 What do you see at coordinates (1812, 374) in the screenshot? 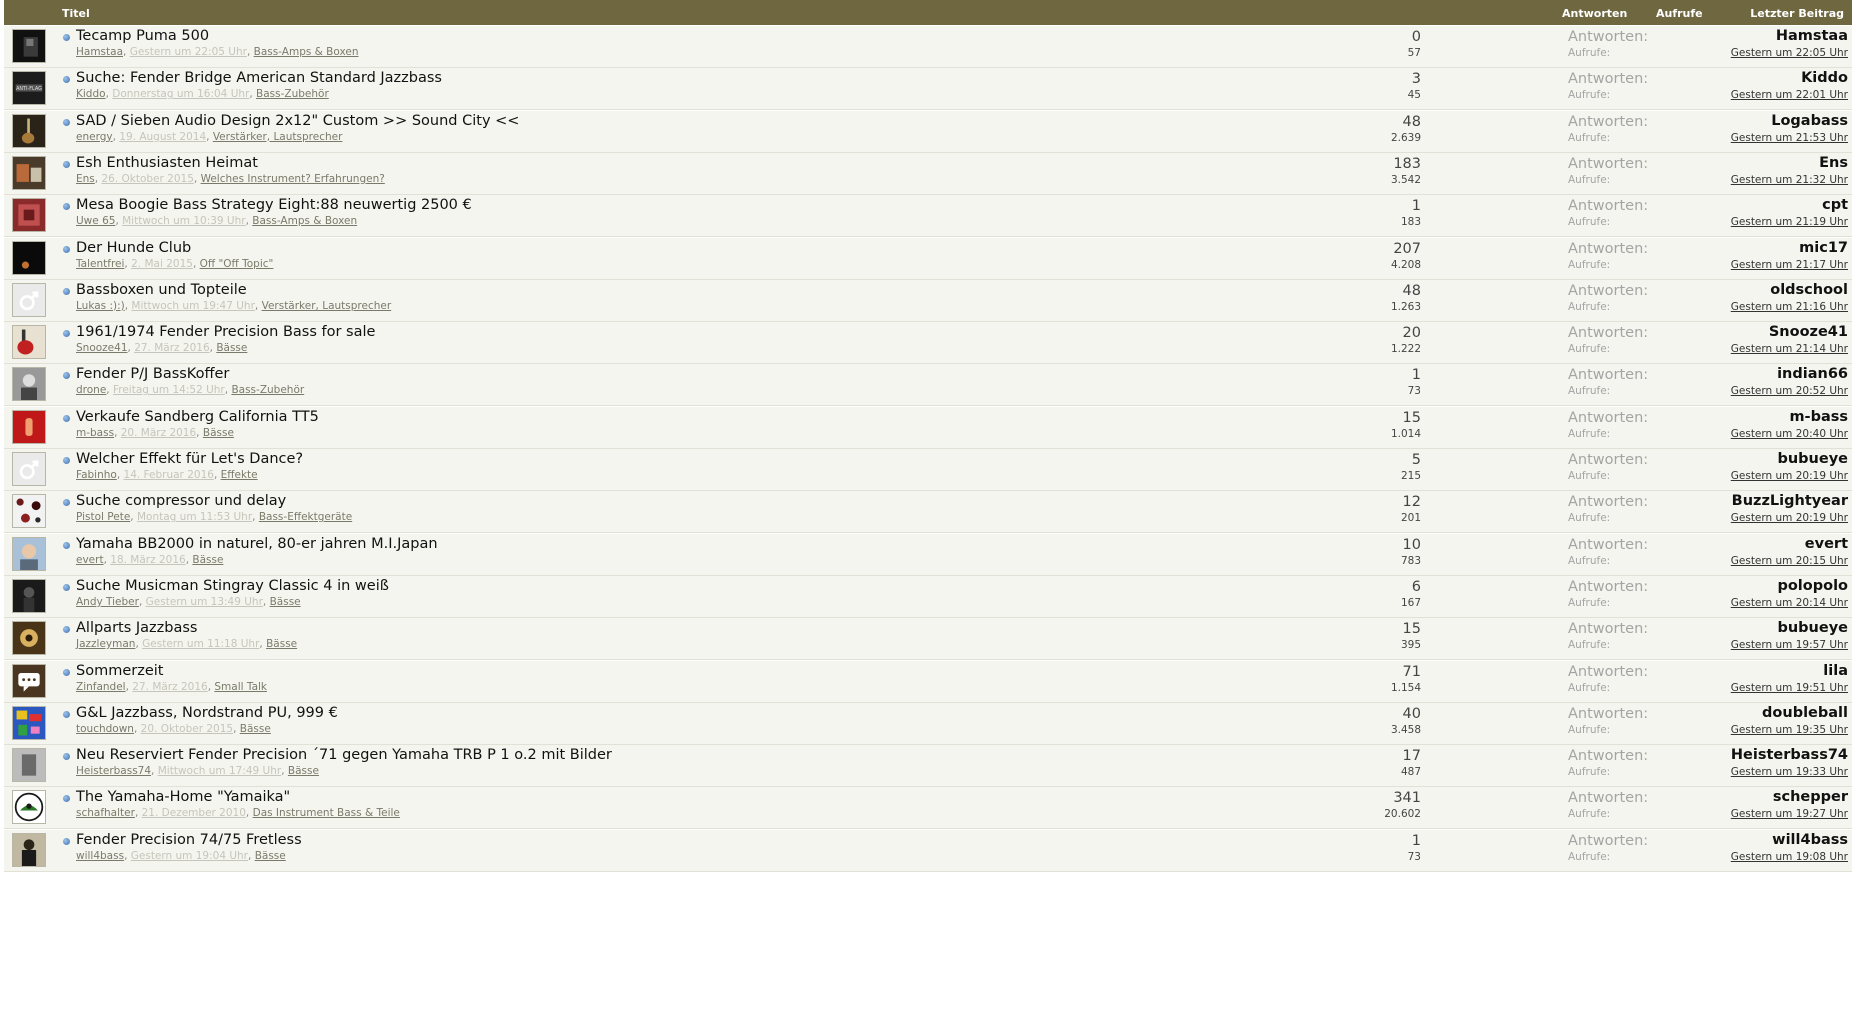
I see `last-post-user-link: indian66` at bounding box center [1812, 374].